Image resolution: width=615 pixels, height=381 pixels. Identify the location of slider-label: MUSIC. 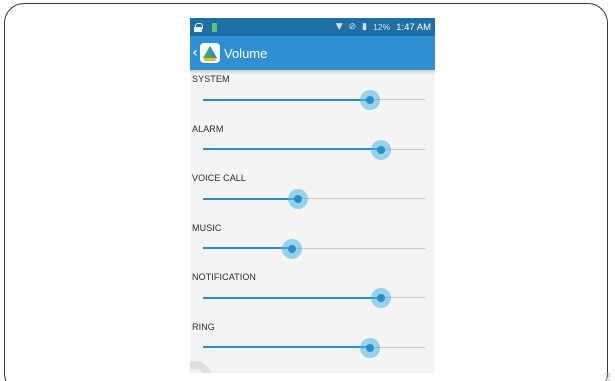
(207, 227).